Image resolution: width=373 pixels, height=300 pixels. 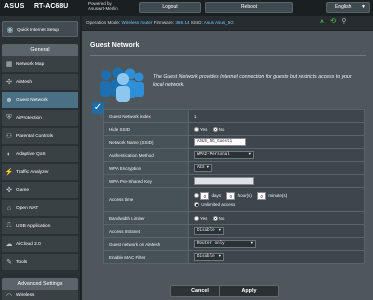 I want to click on ssid-cell: ASUS_5G_Guest1, so click(x=276, y=142).